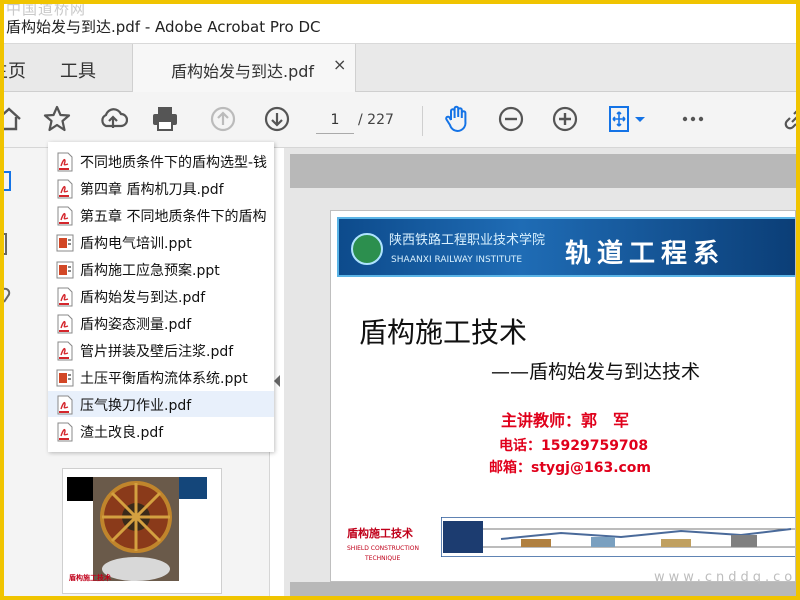  What do you see at coordinates (90, 578) in the screenshot?
I see `thumbnail-caption: 盾构施工技术` at bounding box center [90, 578].